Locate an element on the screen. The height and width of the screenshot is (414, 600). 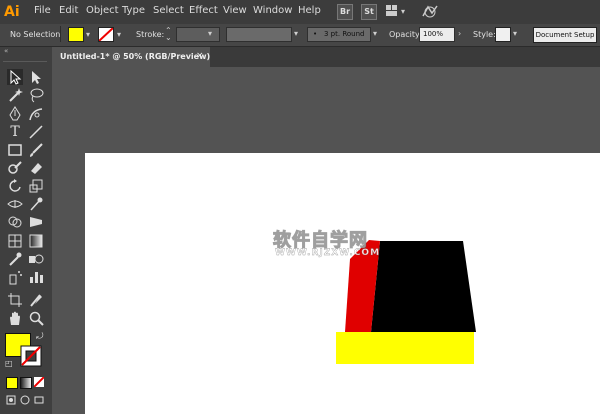
opacity-value: 100% is located at coordinates (433, 34).